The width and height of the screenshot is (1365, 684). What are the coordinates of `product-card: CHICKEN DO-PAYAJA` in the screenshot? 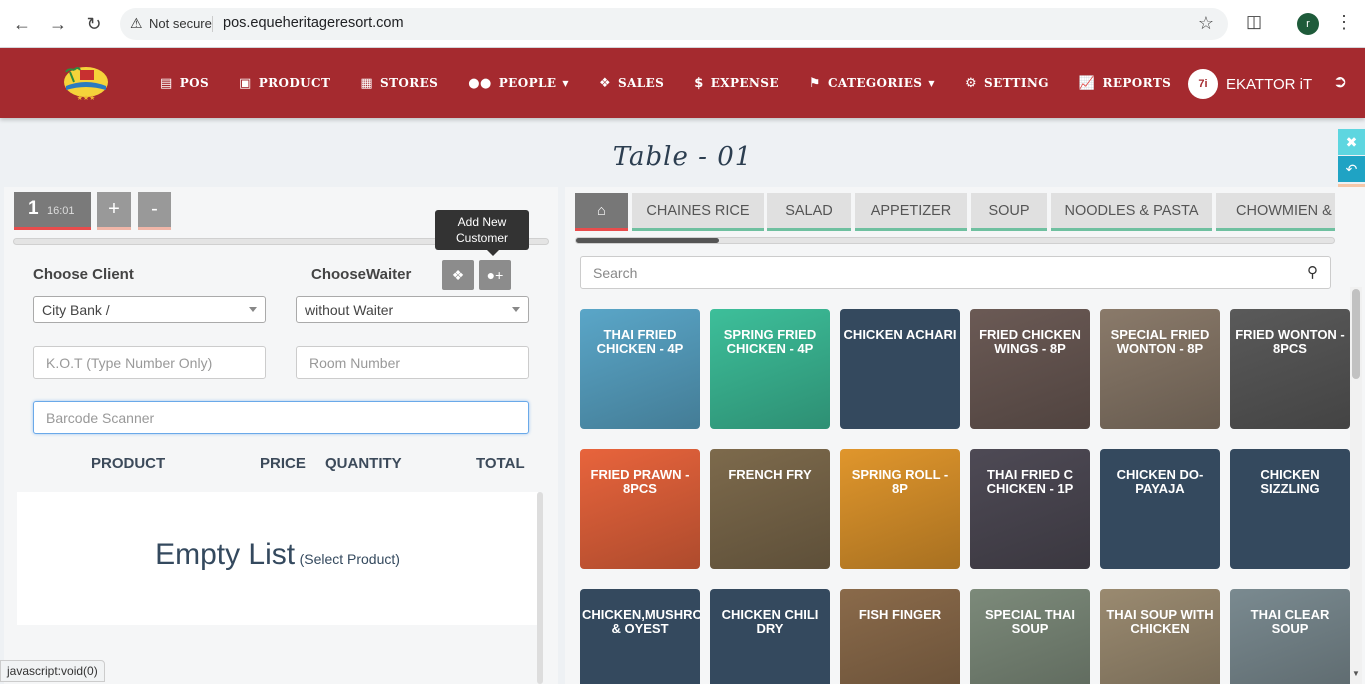 It's located at (1160, 509).